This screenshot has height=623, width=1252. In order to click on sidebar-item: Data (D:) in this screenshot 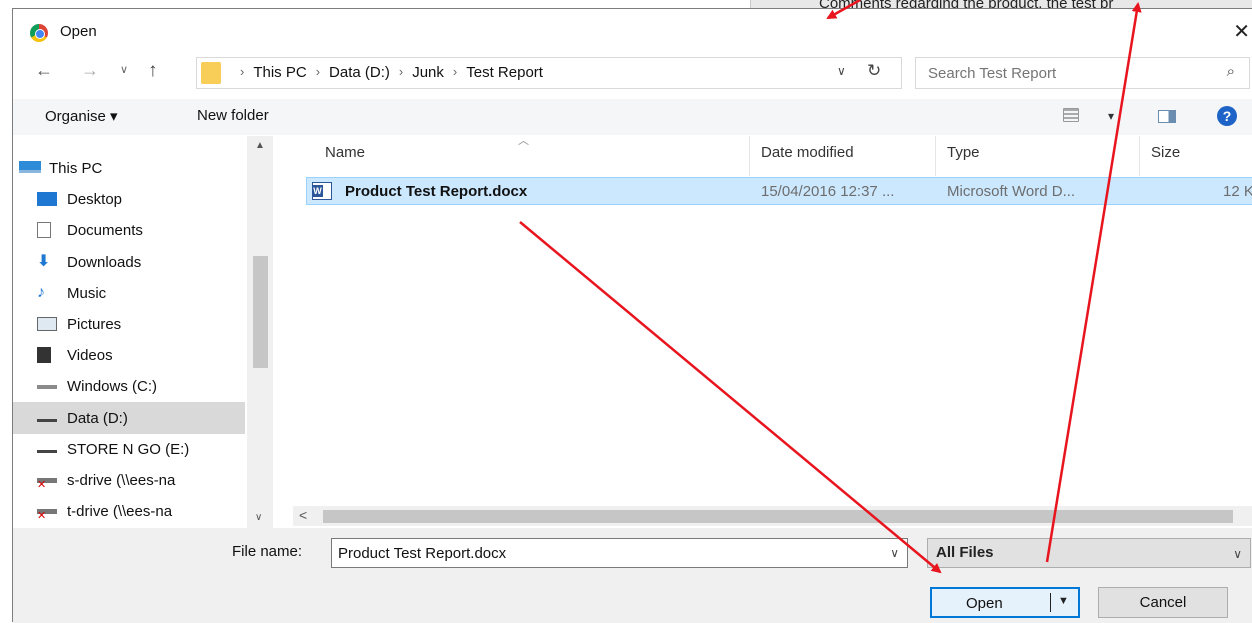, I will do `click(129, 417)`.